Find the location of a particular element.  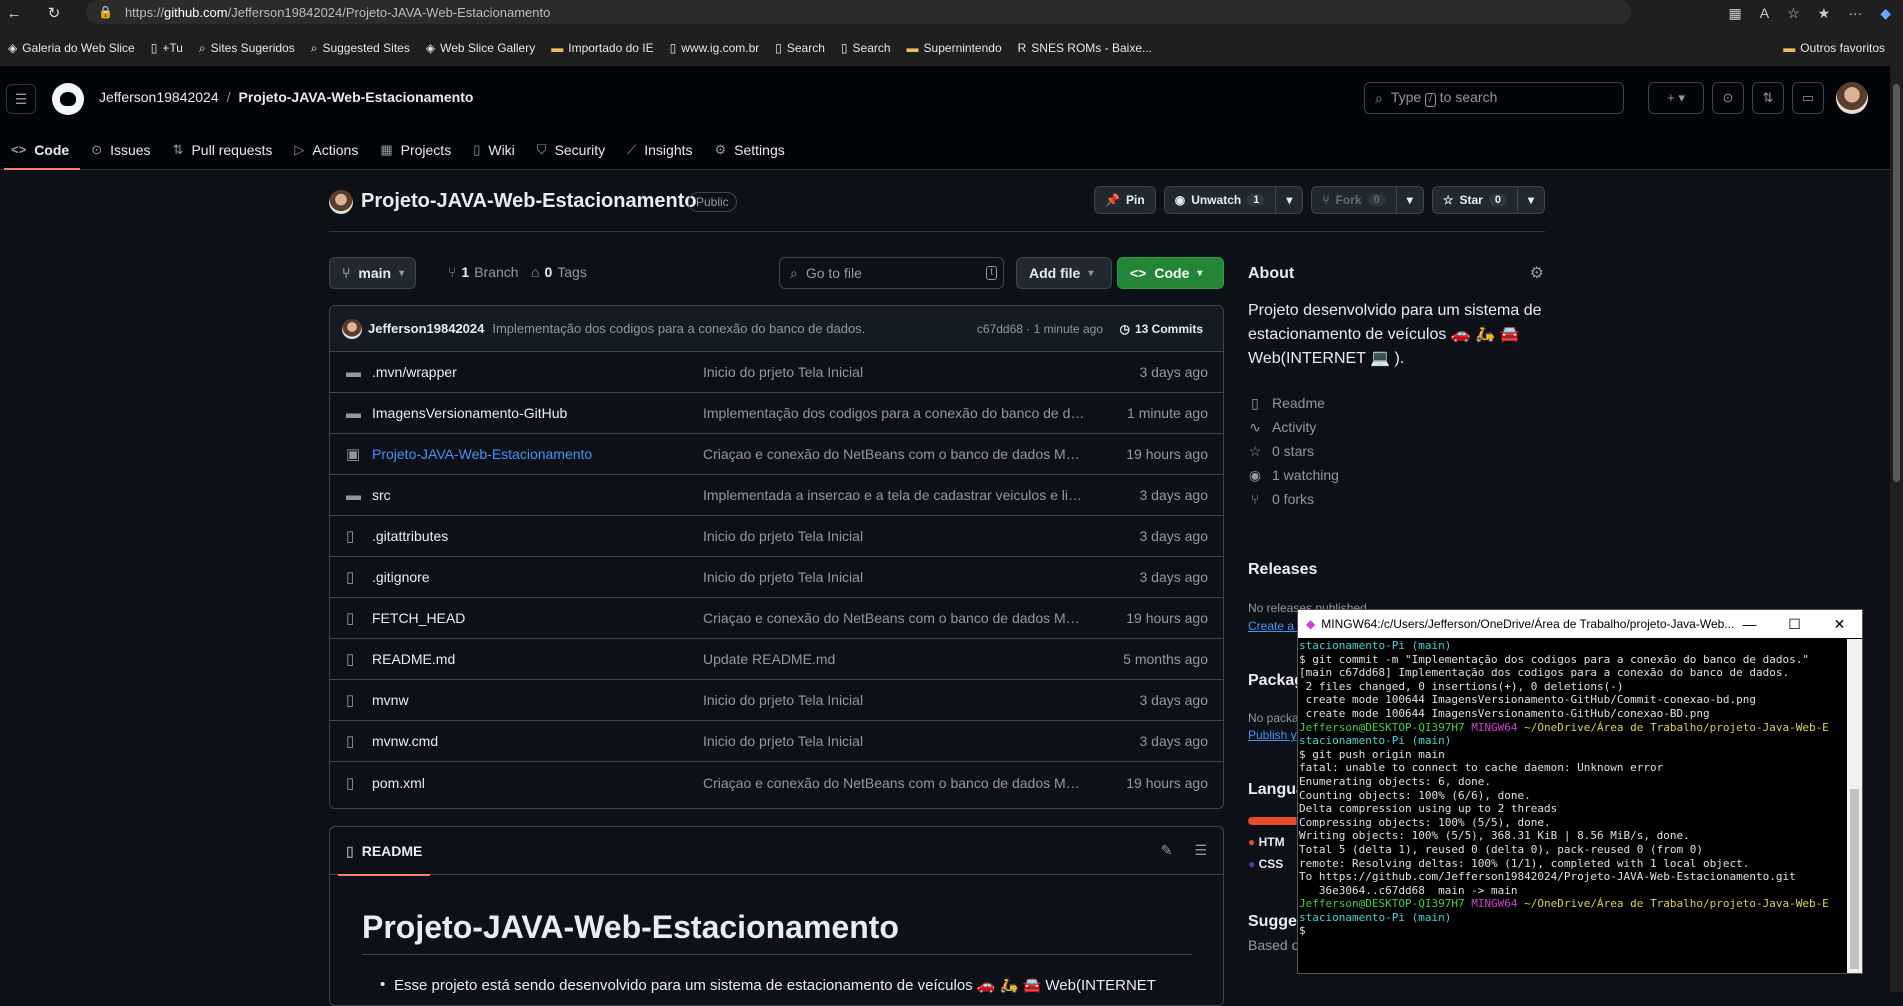

readme-tab: ▯ README is located at coordinates (384, 851).